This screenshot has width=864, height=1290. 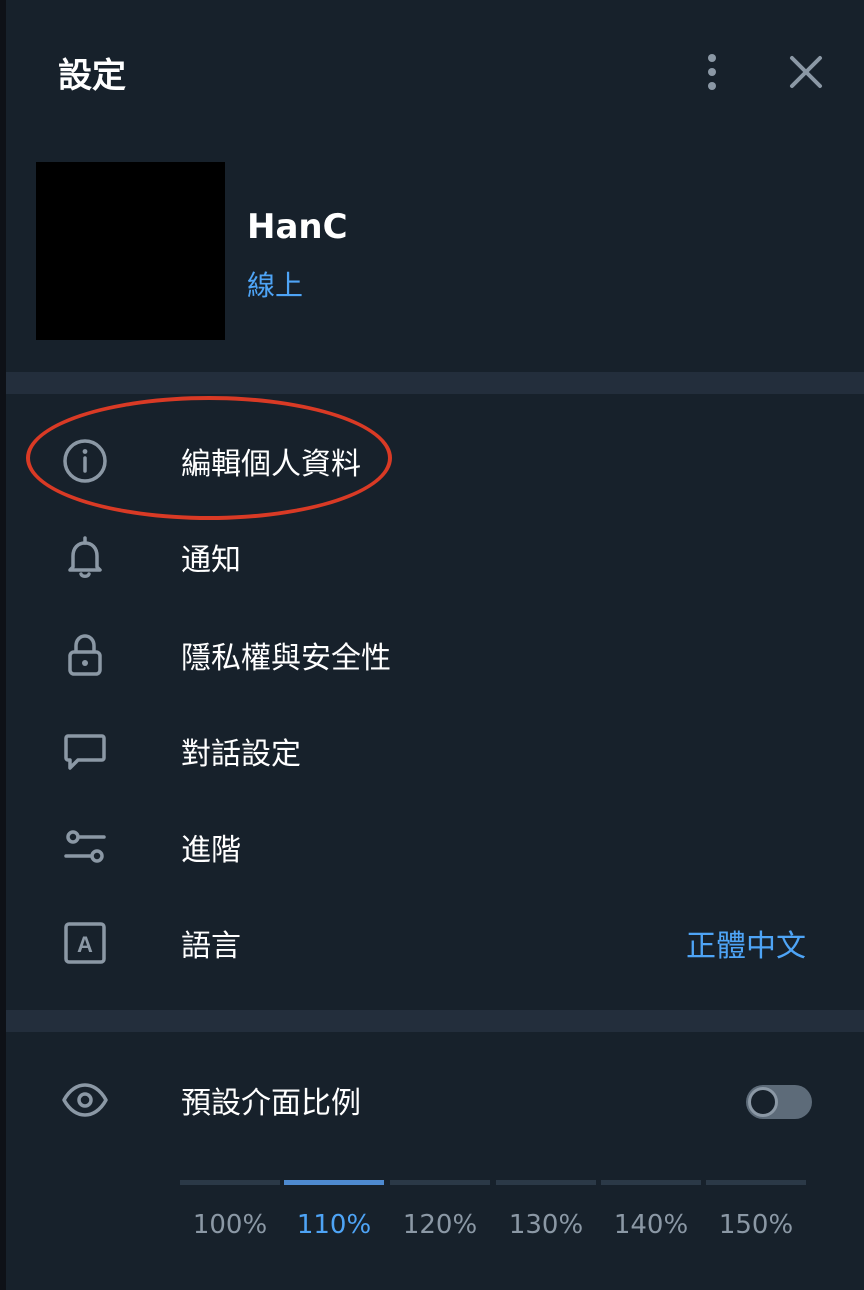 What do you see at coordinates (271, 1103) in the screenshot?
I see `interface-scale-label: 預設介面比例` at bounding box center [271, 1103].